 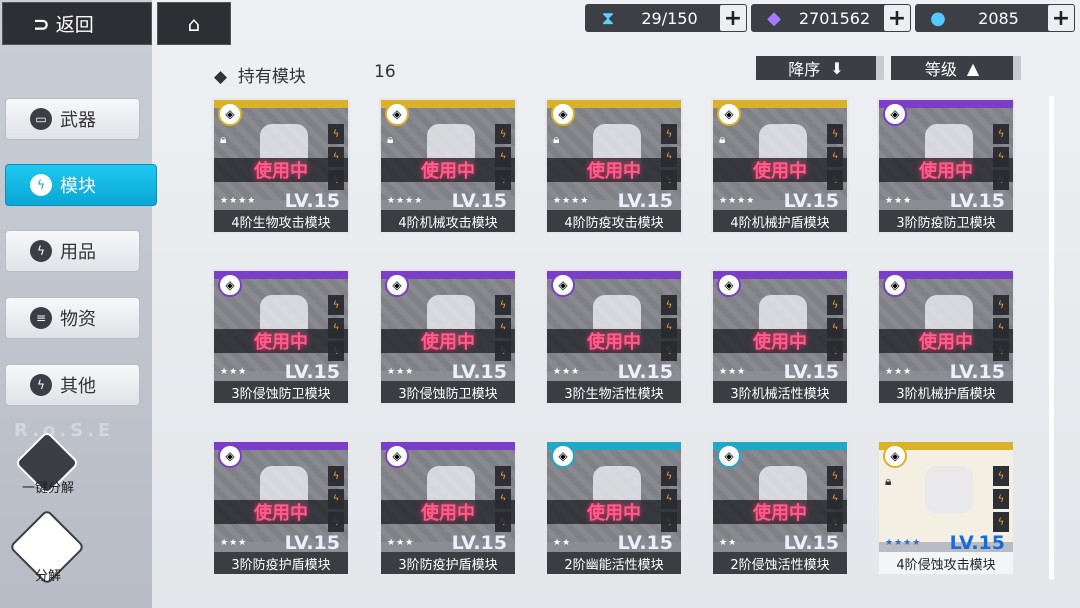 I want to click on module-card: ◈ϟϟϟ使用中★★★LV.153阶防疫防卫模块, so click(x=946, y=166).